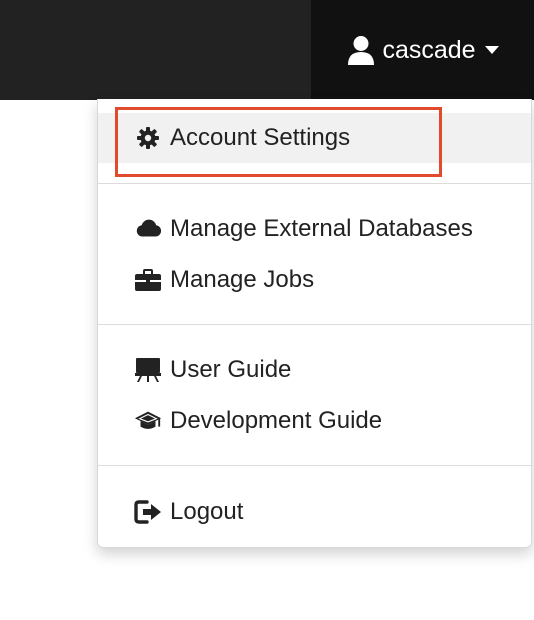 The height and width of the screenshot is (620, 534). I want to click on cloud-icon, so click(148, 229).